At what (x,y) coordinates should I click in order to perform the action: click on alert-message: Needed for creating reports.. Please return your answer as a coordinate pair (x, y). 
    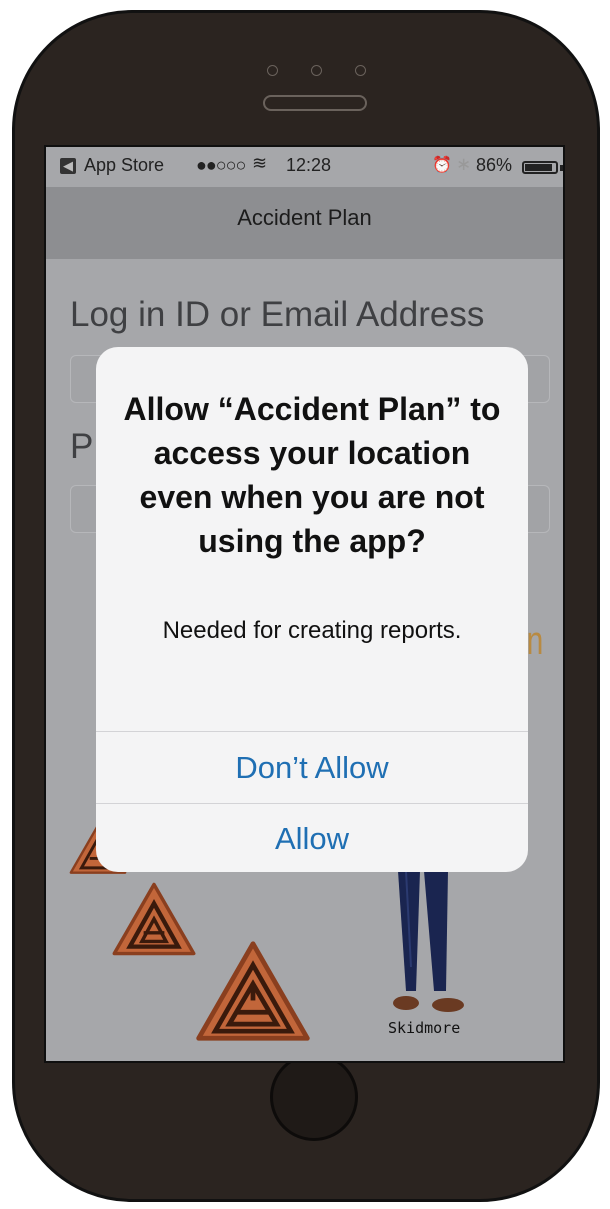
    Looking at the image, I should click on (312, 630).